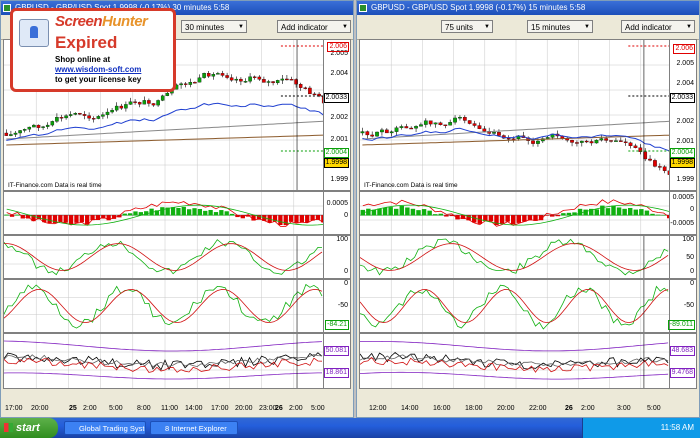 The image size is (700, 438). Describe the element at coordinates (214, 26) in the screenshot. I see `interval-dropdown: 30 minutes ▼` at that location.